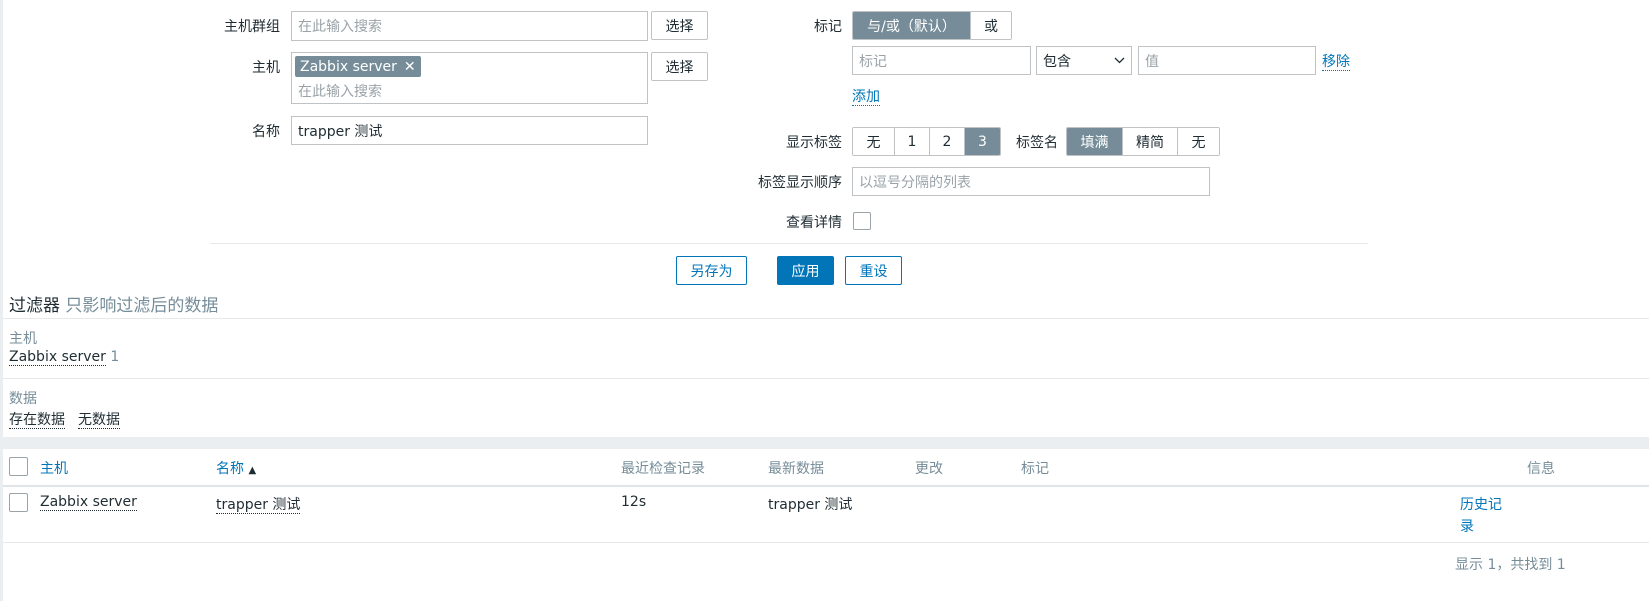 Image resolution: width=1649 pixels, height=601 pixels. I want to click on tags-mode-and-or: 与/或（默认）, so click(912, 25).